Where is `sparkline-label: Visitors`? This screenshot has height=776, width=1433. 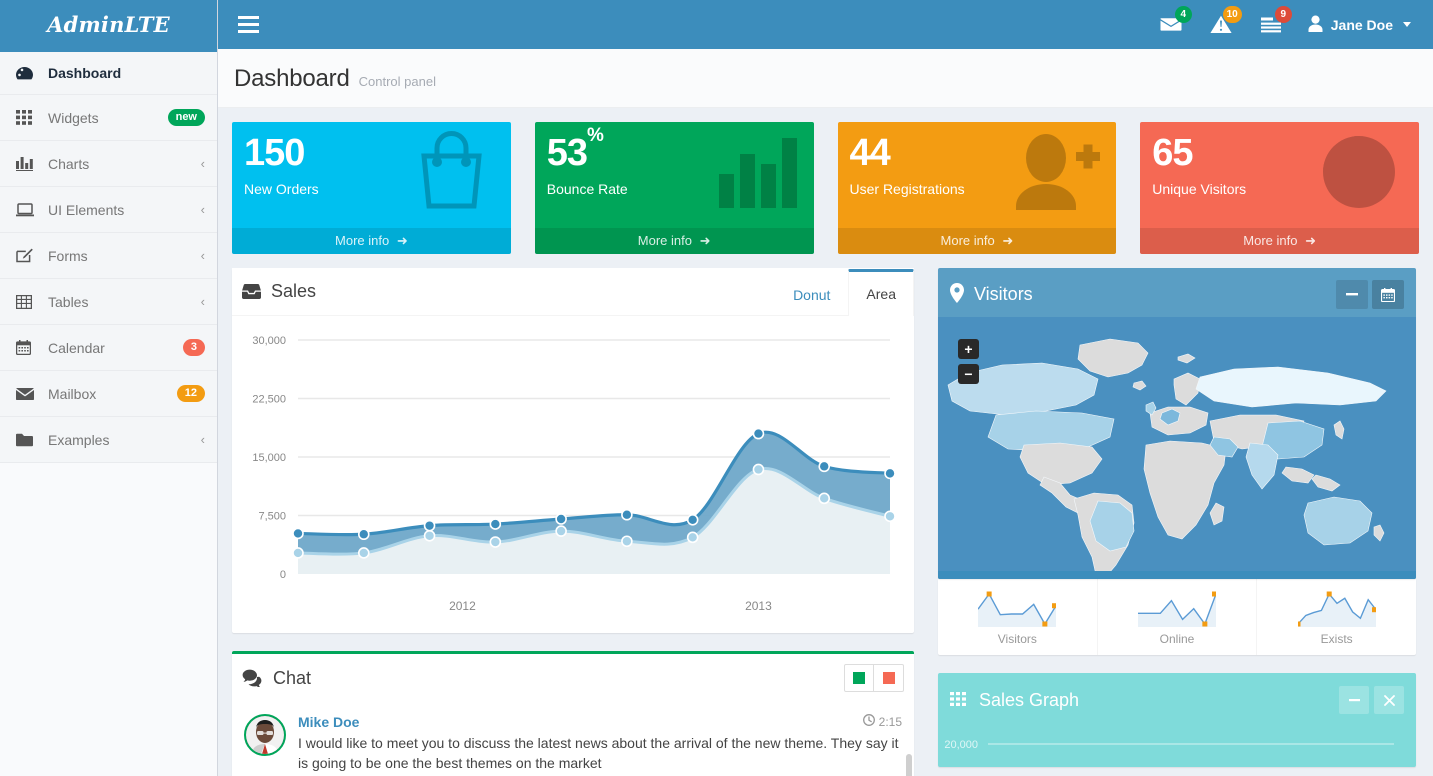
sparkline-label: Visitors is located at coordinates (1017, 639).